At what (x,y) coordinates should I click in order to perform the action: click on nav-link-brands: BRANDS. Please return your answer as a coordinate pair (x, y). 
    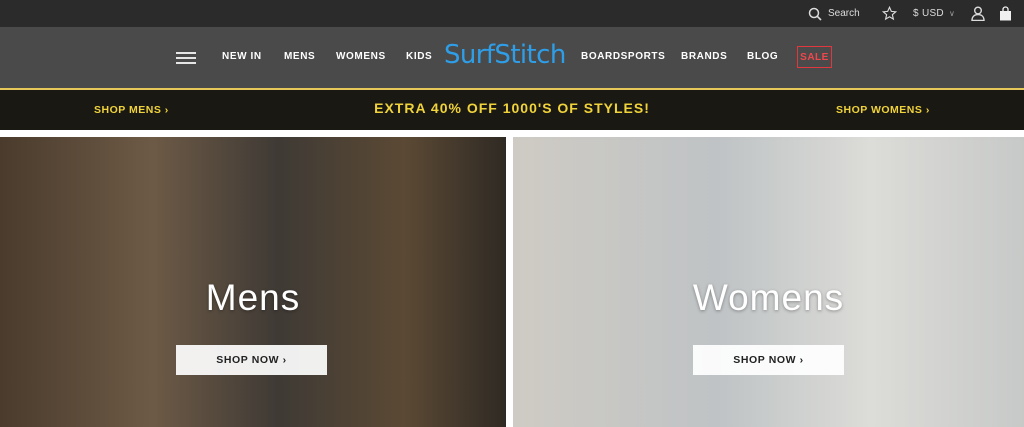
    Looking at the image, I should click on (704, 56).